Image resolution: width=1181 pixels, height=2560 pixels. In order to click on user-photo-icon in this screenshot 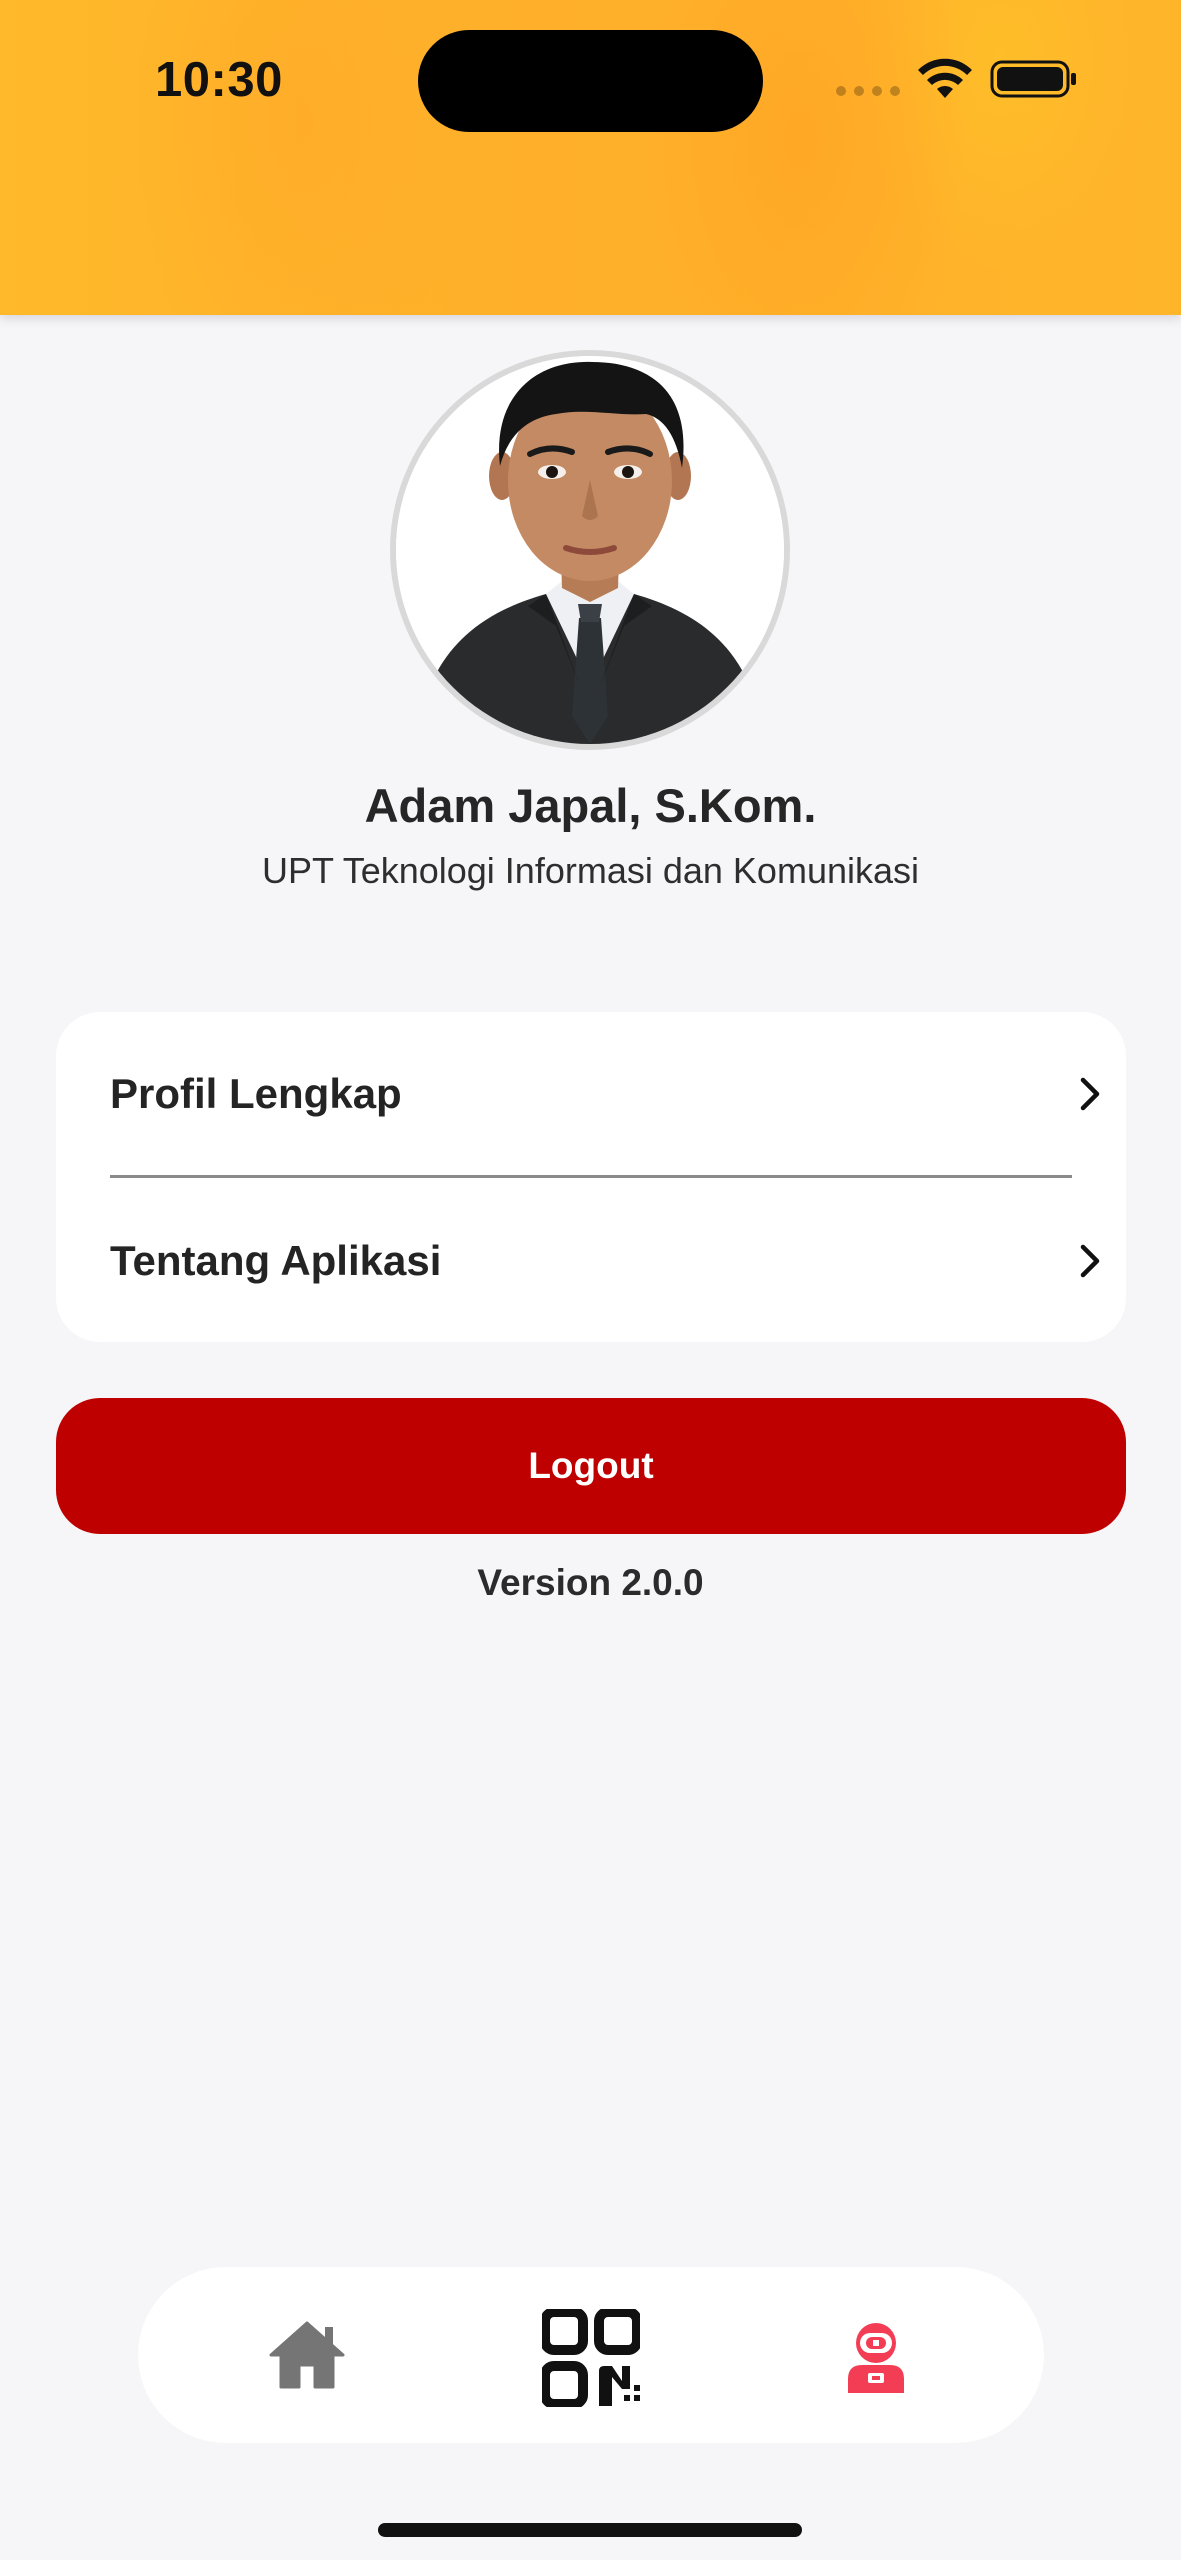, I will do `click(590, 550)`.